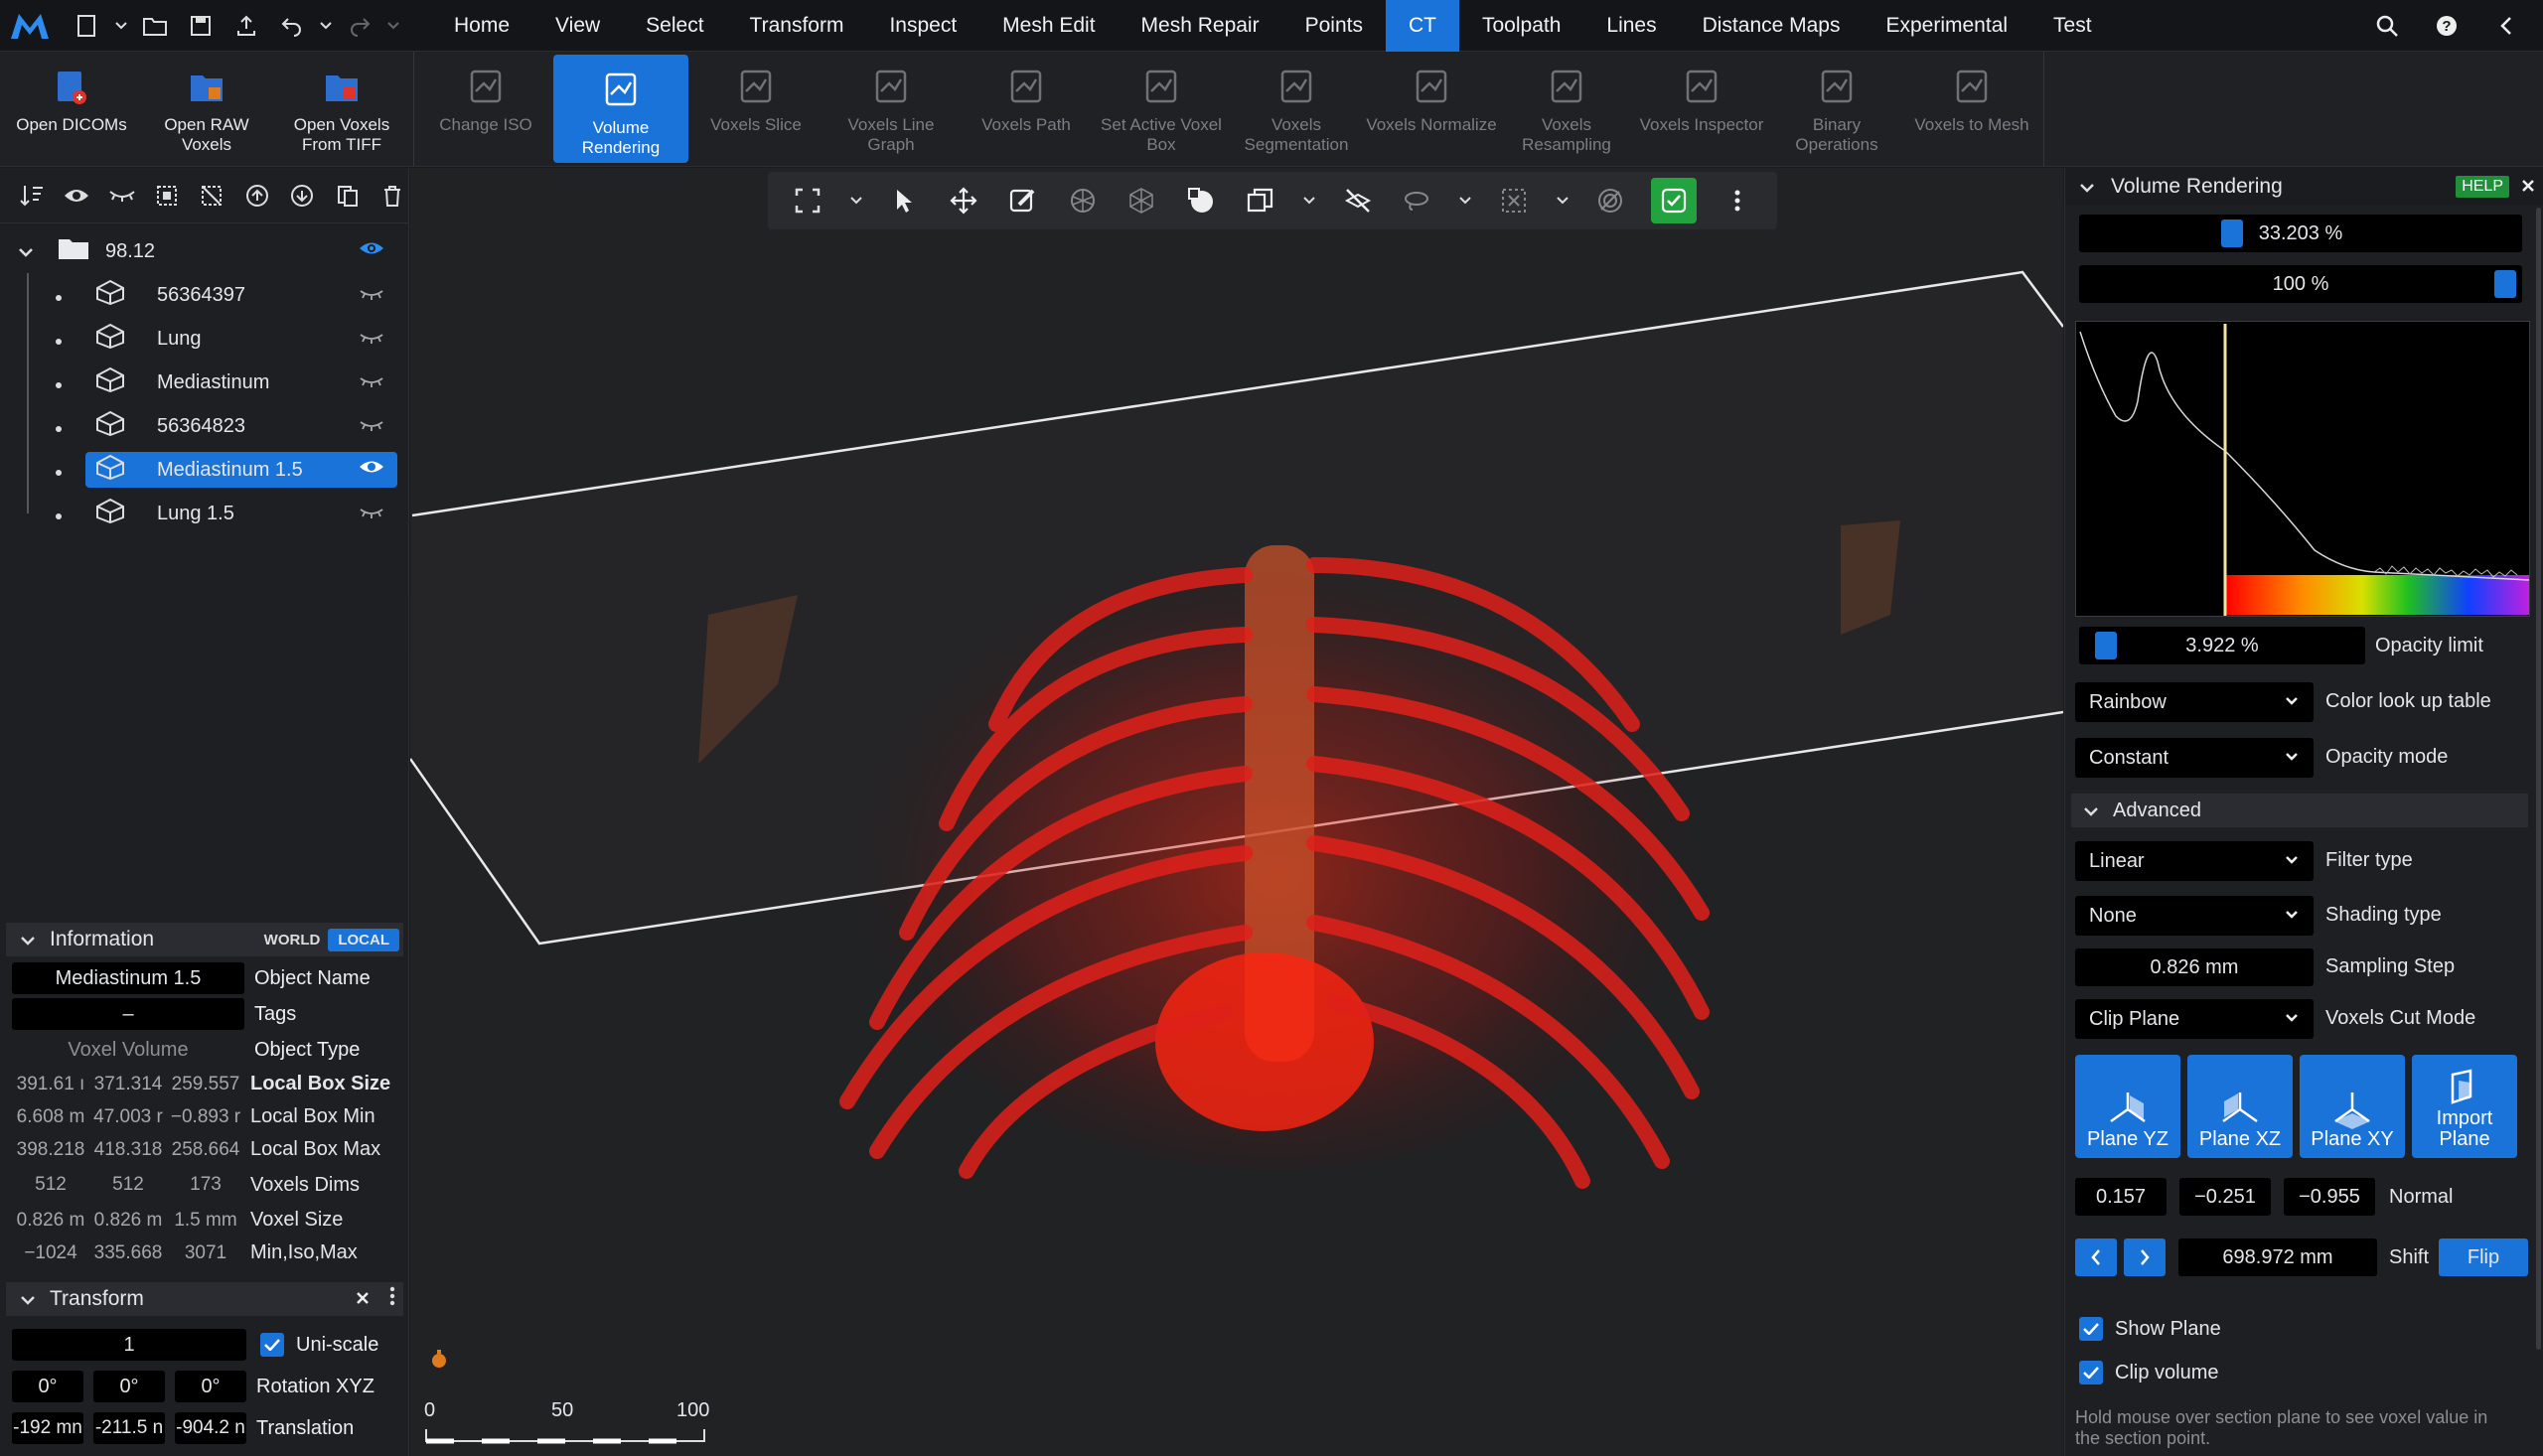 The image size is (2543, 1456). What do you see at coordinates (2300, 284) in the screenshot?
I see `max-threshold-slider: 100 %` at bounding box center [2300, 284].